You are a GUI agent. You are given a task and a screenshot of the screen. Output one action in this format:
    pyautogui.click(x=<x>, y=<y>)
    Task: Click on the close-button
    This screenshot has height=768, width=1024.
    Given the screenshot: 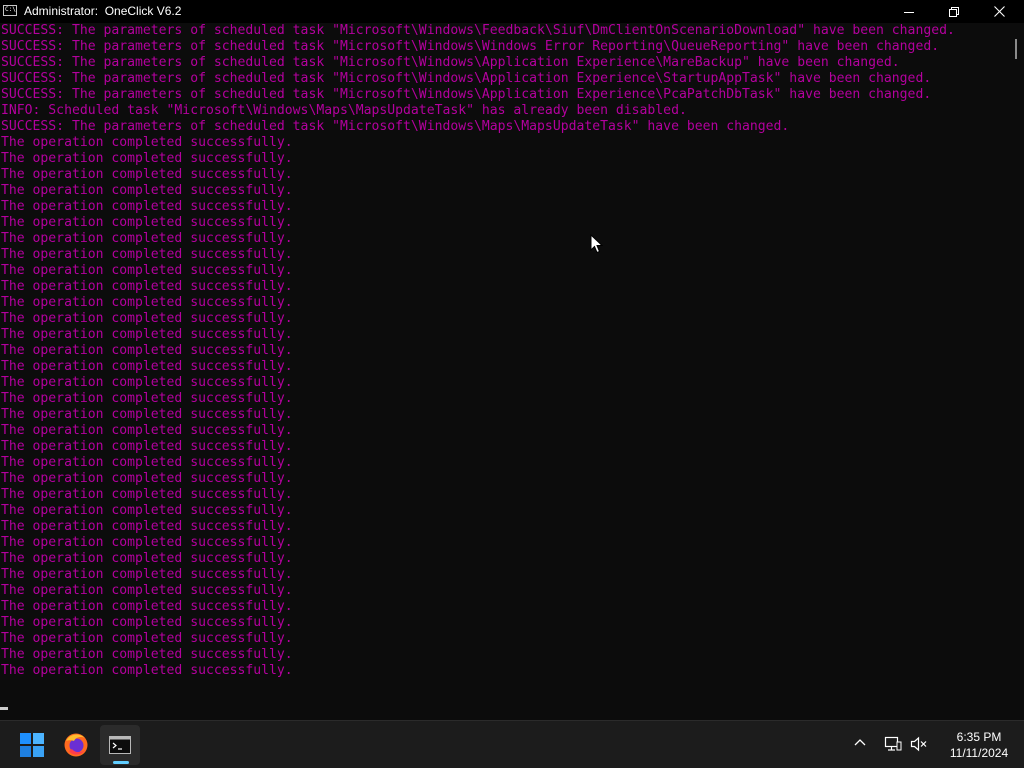 What is the action you would take?
    pyautogui.click(x=999, y=11)
    